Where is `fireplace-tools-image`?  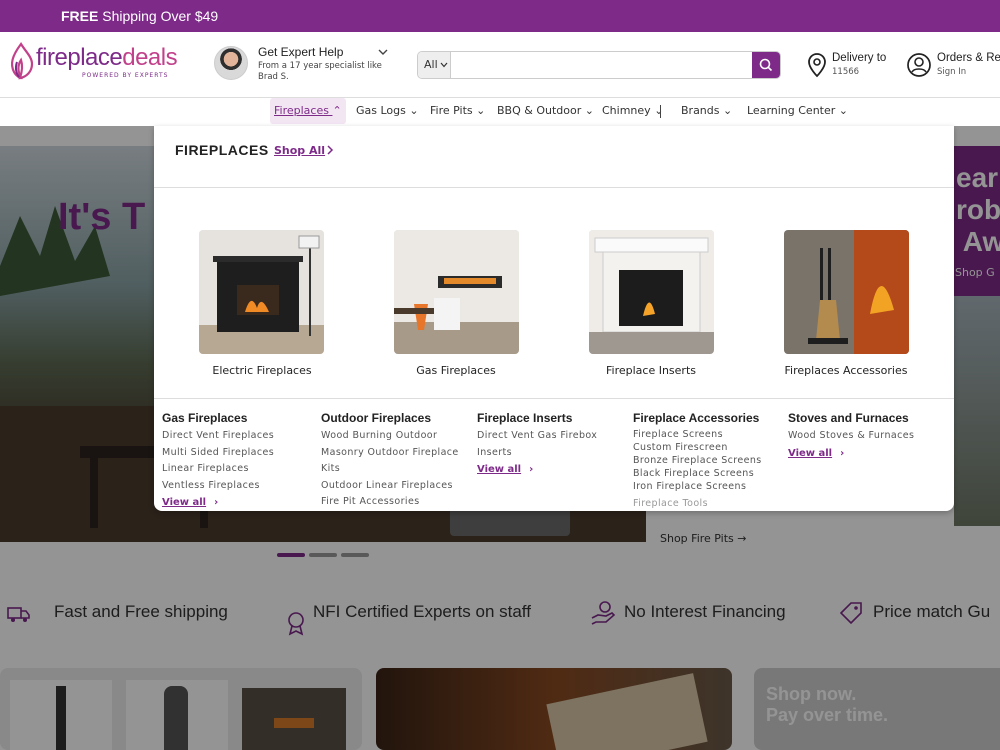
fireplace-tools-image is located at coordinates (846, 292).